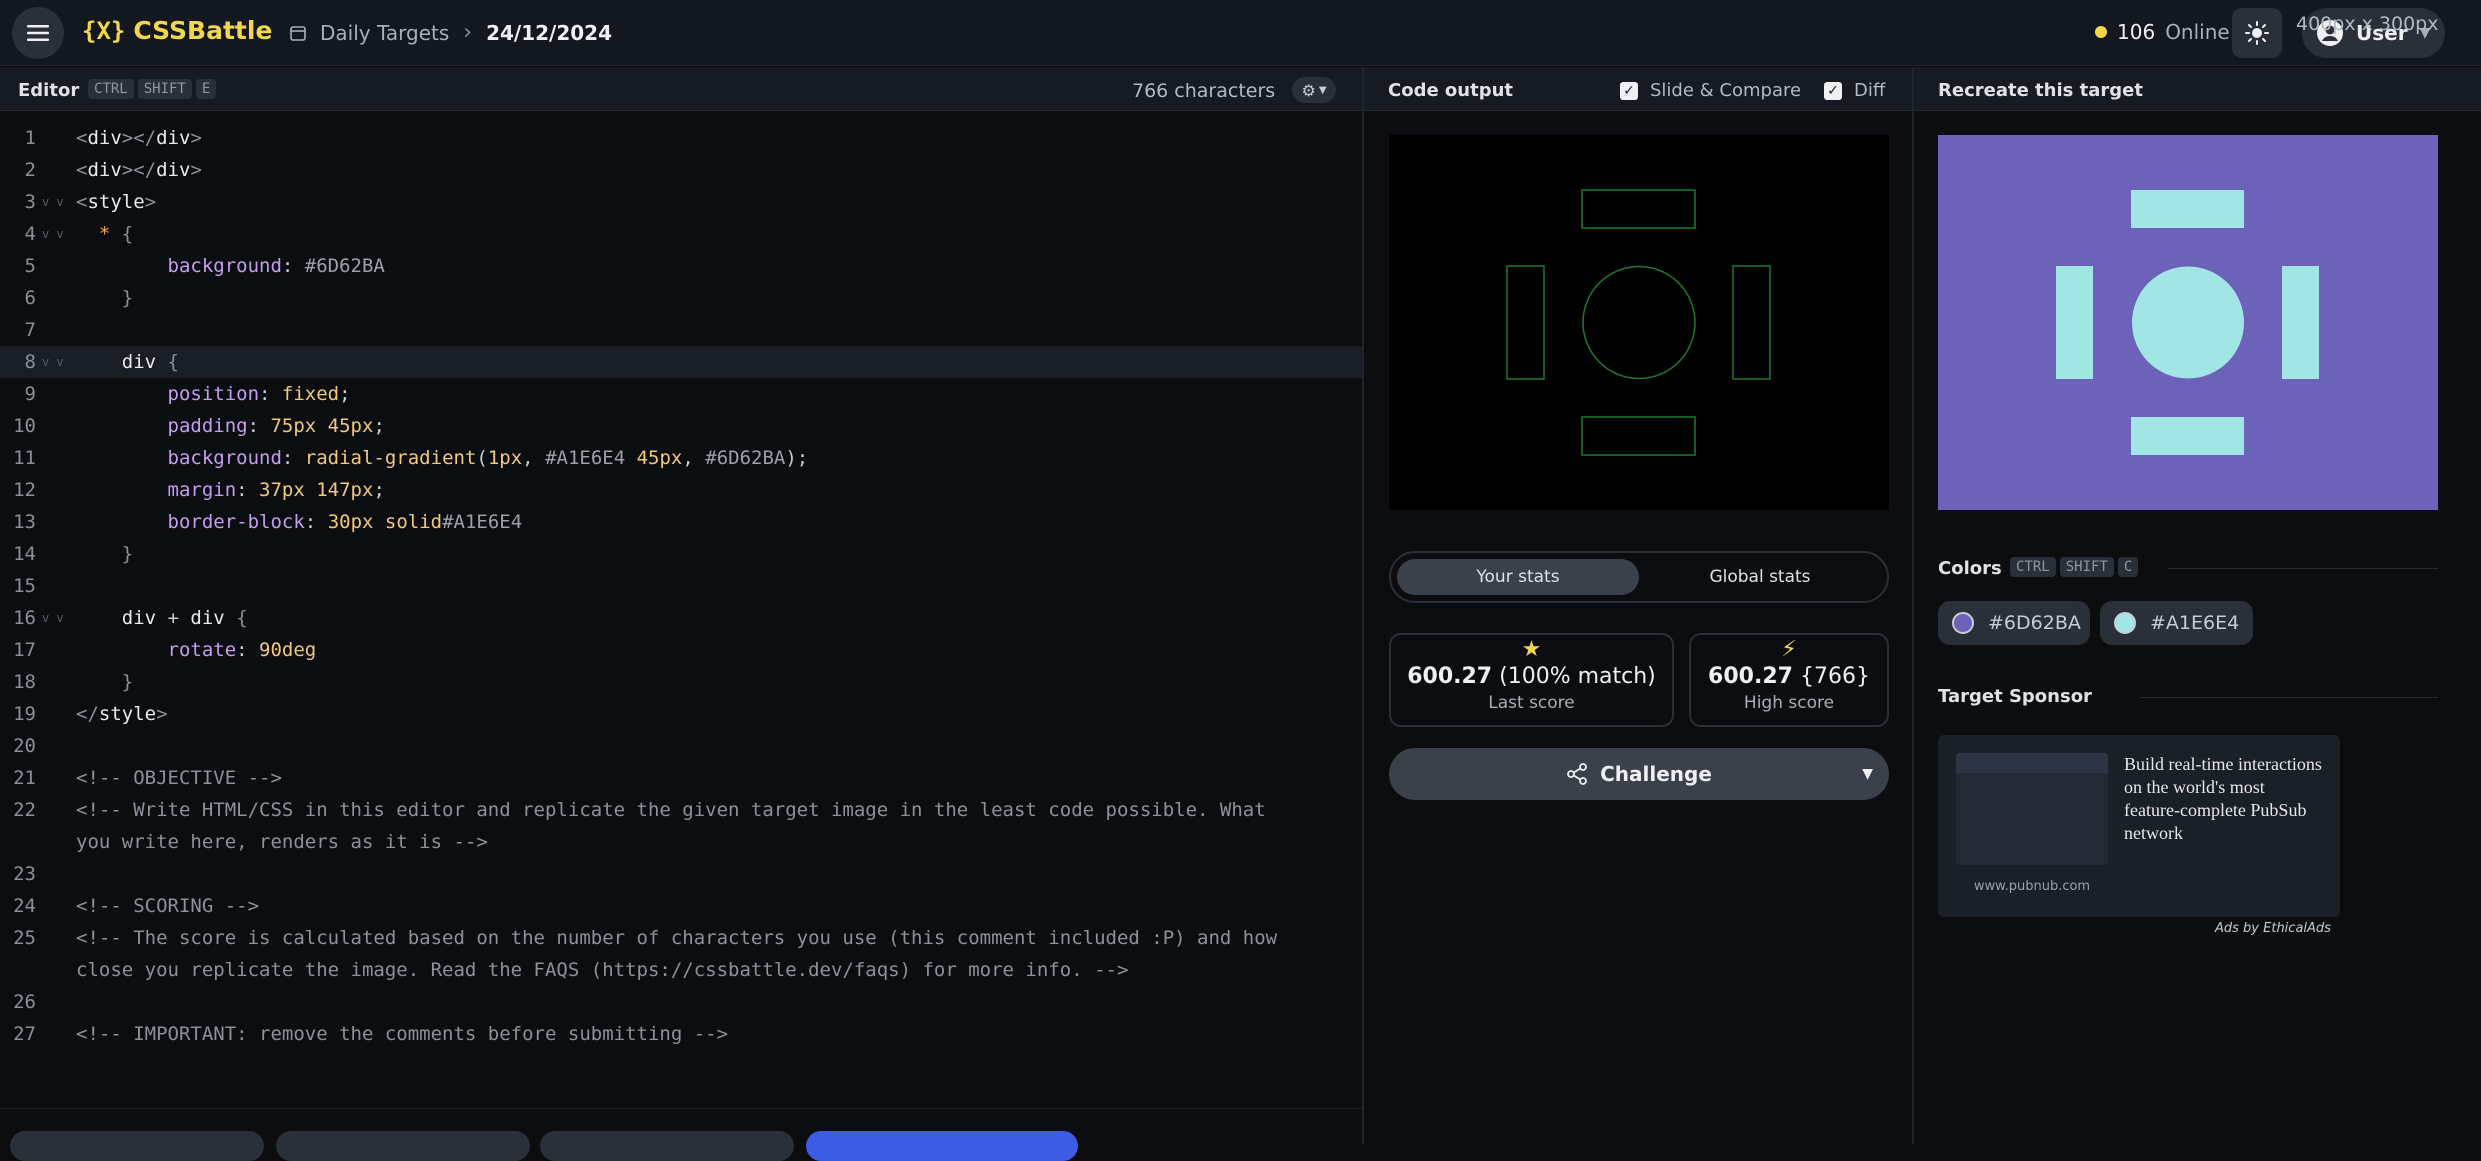  Describe the element at coordinates (681, 170) in the screenshot. I see `code-line: 2 <div></div>` at that location.